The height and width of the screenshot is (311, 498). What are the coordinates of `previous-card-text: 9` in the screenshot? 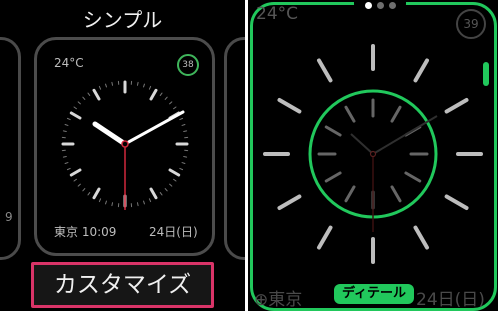 It's located at (9, 217).